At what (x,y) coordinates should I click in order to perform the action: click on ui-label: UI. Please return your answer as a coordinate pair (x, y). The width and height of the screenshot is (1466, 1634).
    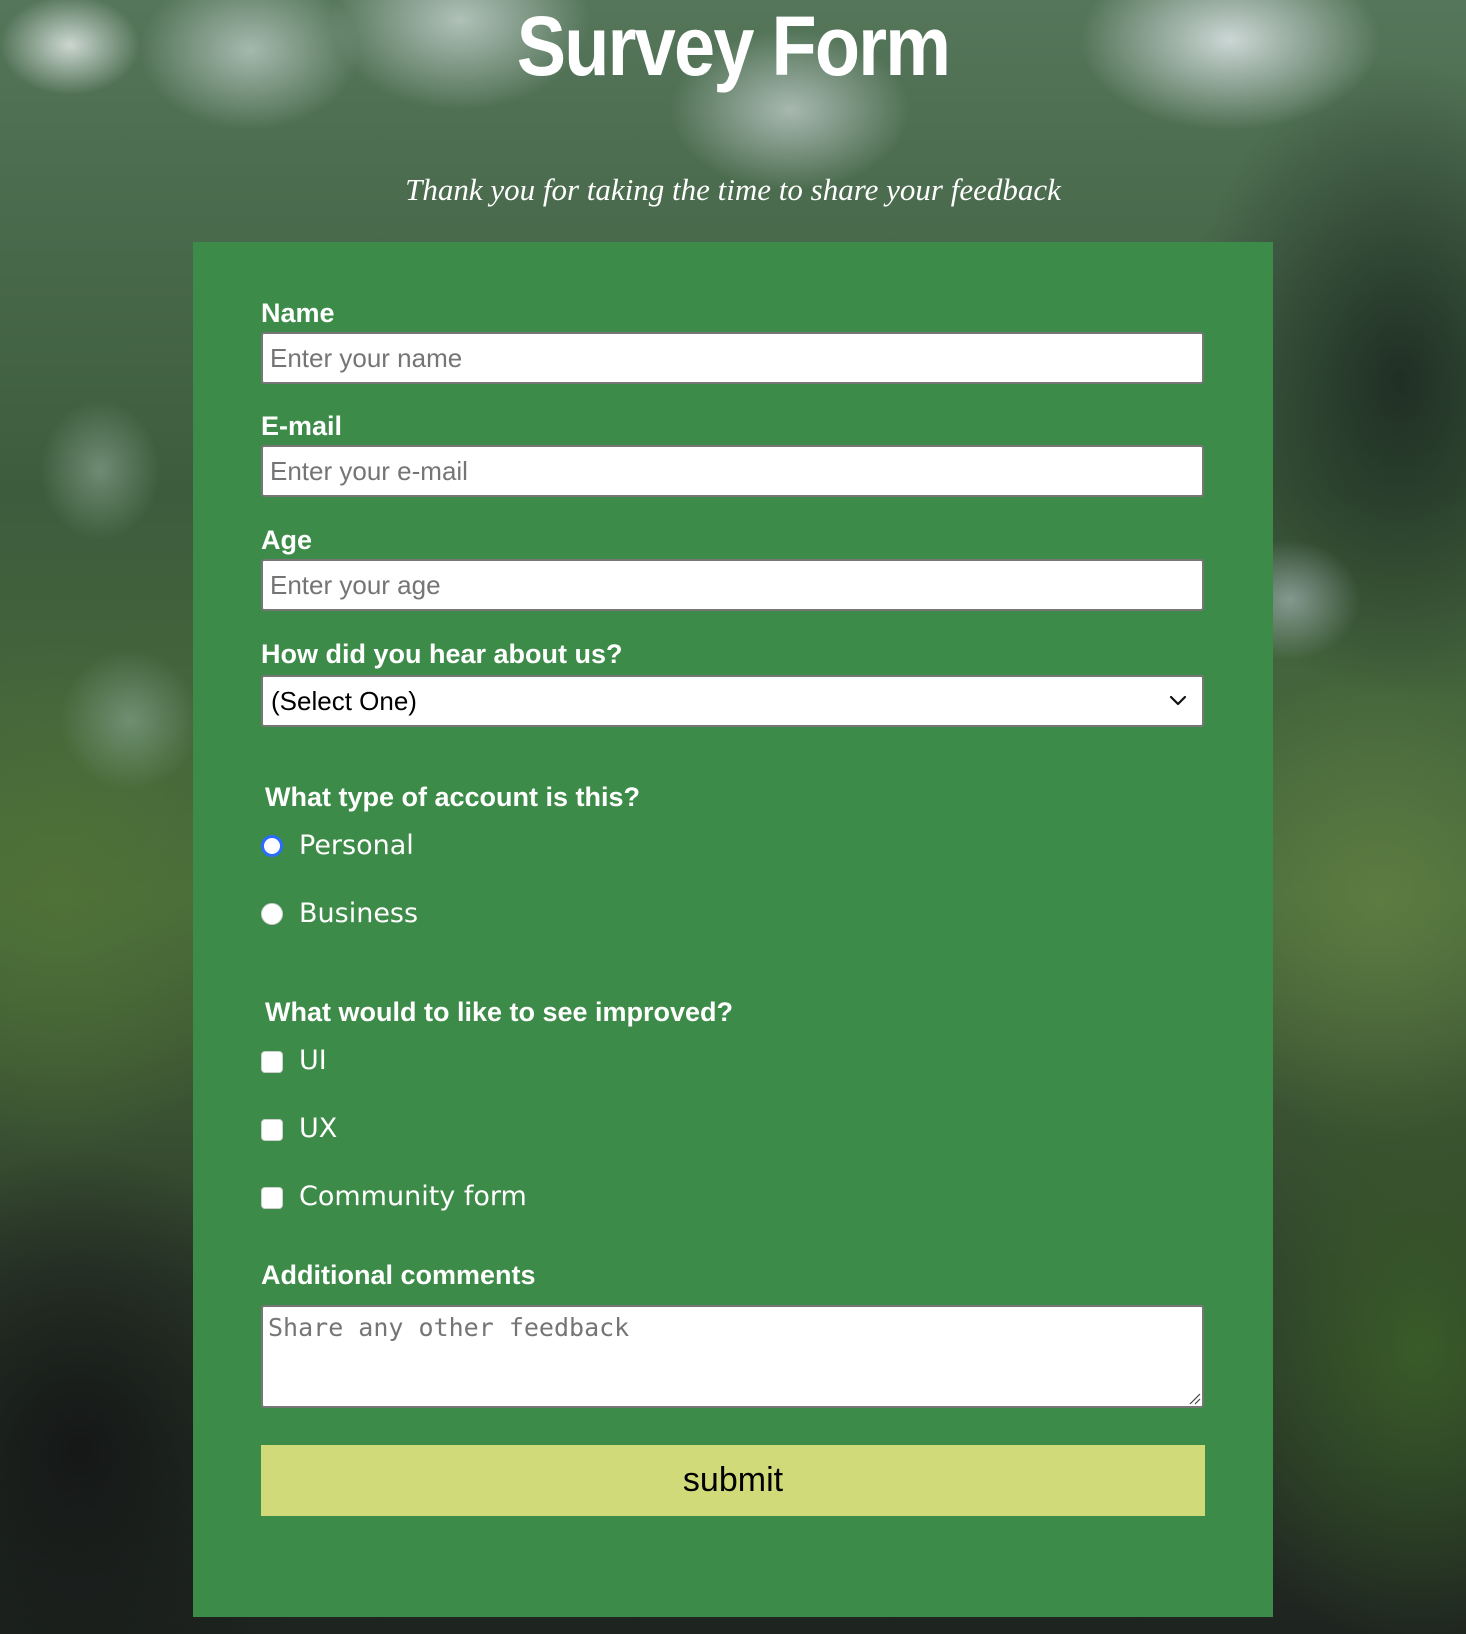
    Looking at the image, I should click on (313, 1060).